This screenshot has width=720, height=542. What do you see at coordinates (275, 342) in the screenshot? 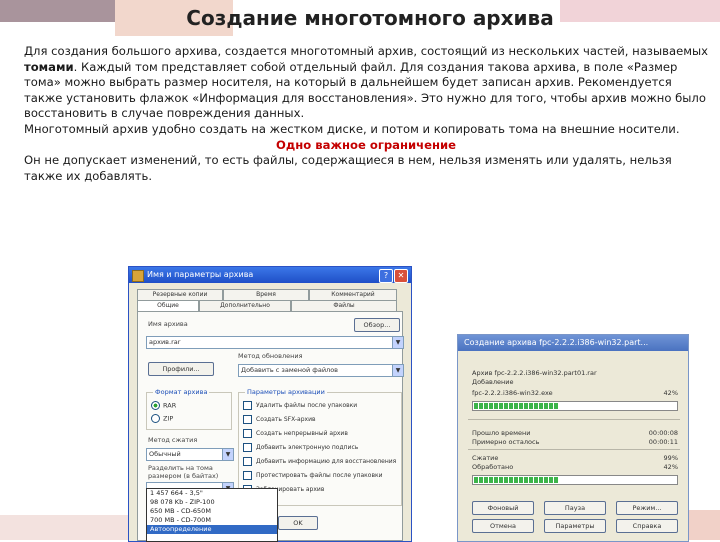
I see `archive-name-input: архив.rar ▼` at bounding box center [275, 342].